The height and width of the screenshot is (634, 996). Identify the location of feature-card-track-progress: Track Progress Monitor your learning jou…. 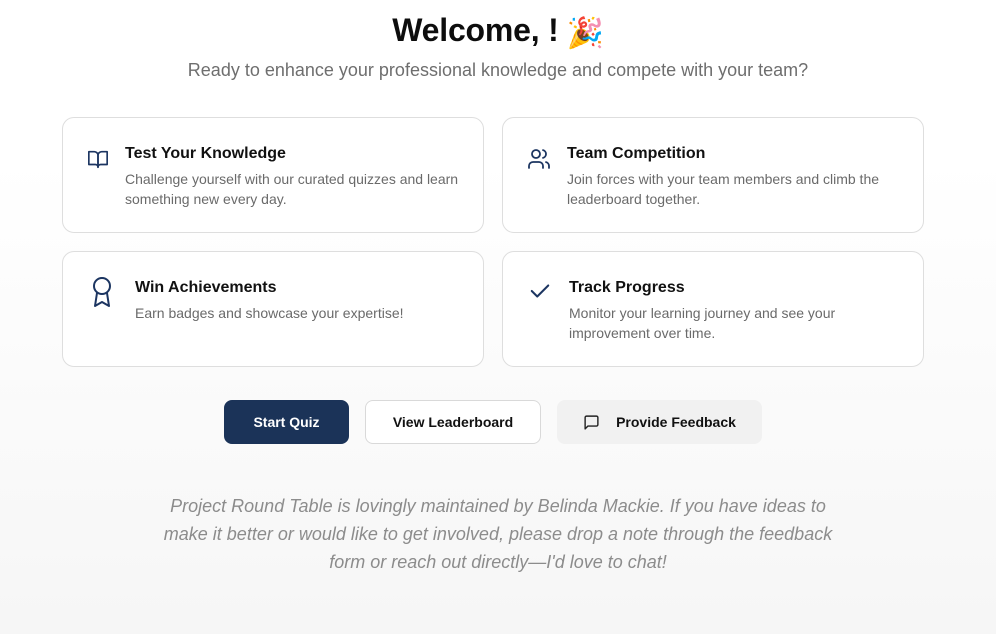
(713, 309).